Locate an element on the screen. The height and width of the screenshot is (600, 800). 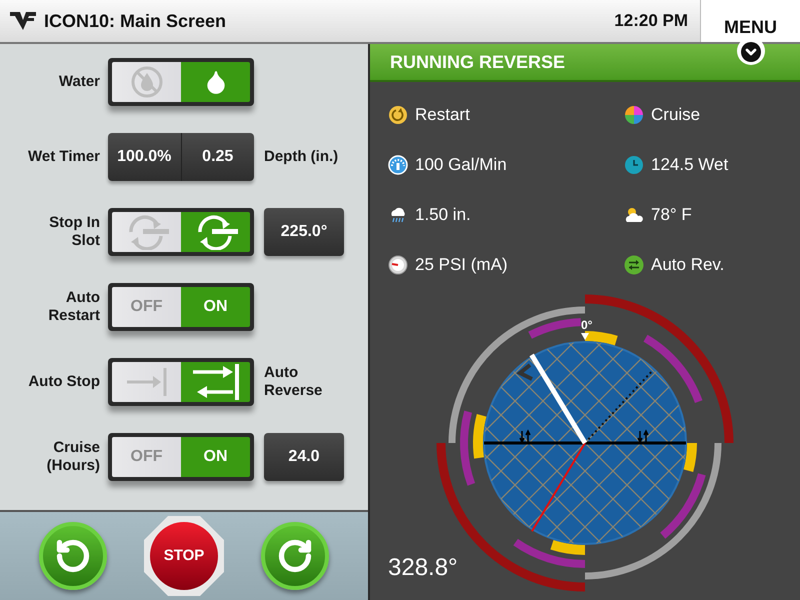
status-text: 25 PSI (mA) is located at coordinates (461, 265).